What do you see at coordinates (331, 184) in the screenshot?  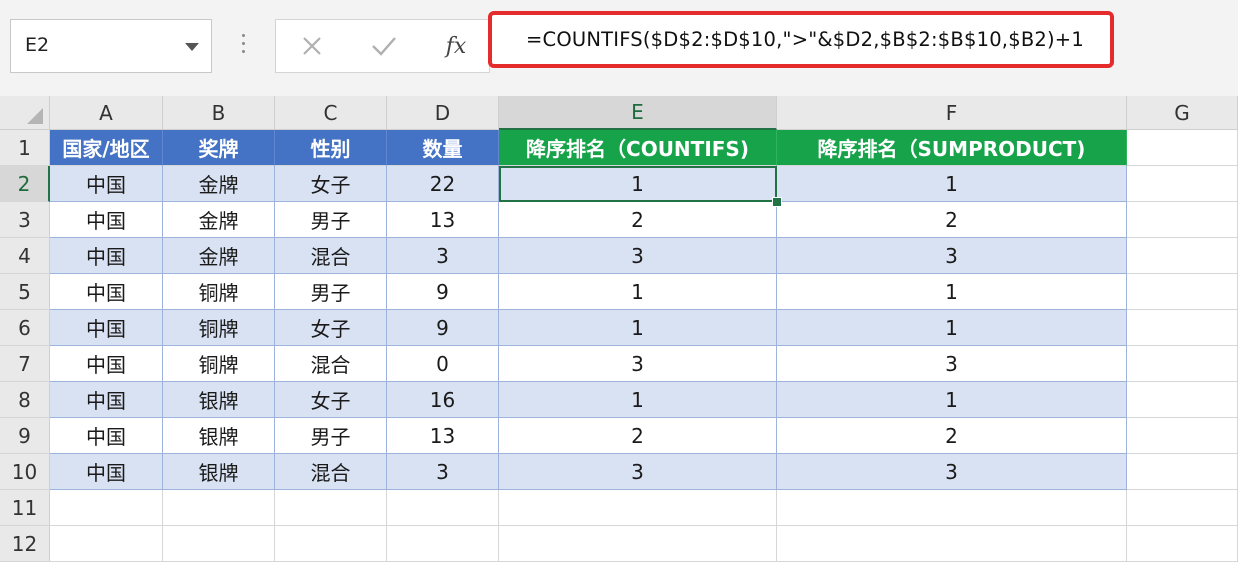 I see `cell-c2: 女子` at bounding box center [331, 184].